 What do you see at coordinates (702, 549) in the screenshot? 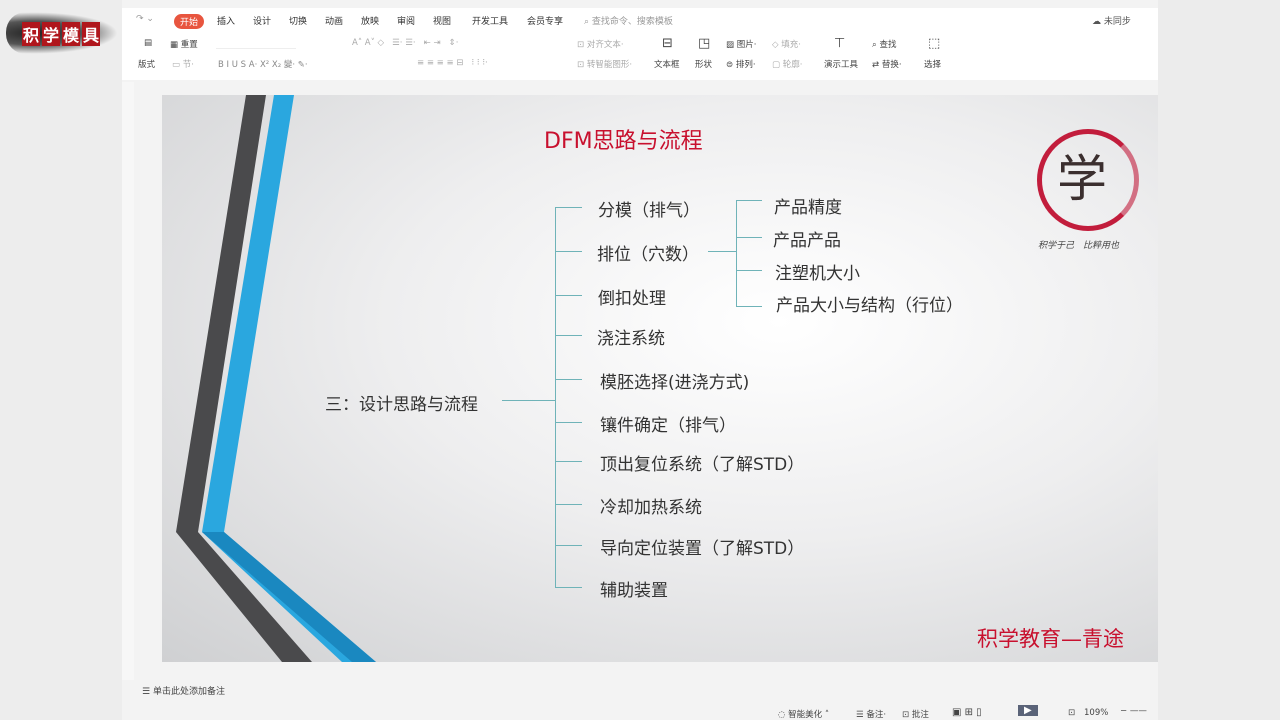
I see `branch-item: 导向定位装置（了解STD）` at bounding box center [702, 549].